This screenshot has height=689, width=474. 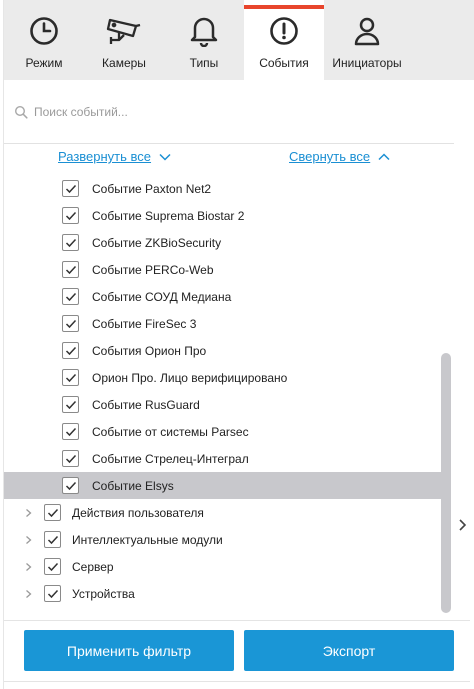 What do you see at coordinates (384, 156) in the screenshot?
I see `chevron-up-icon` at bounding box center [384, 156].